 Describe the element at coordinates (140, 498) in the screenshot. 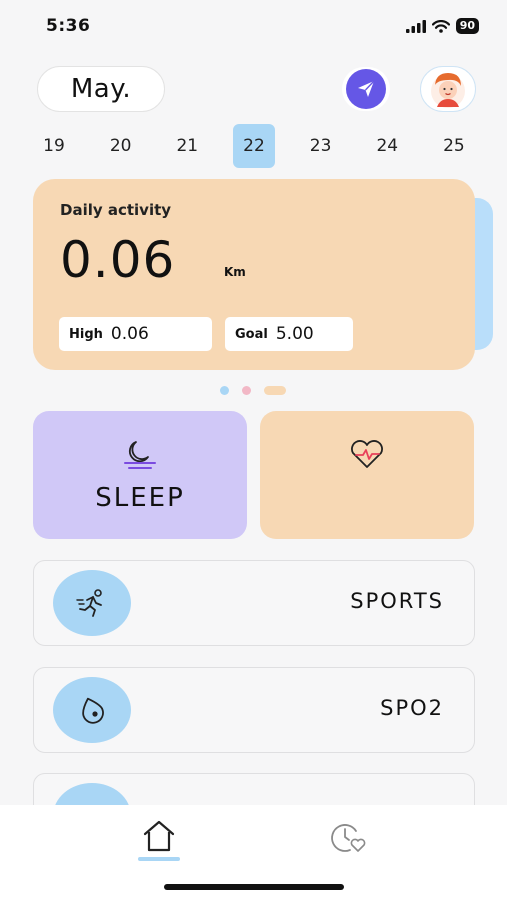

I see `sleep-label: SLEEP` at that location.